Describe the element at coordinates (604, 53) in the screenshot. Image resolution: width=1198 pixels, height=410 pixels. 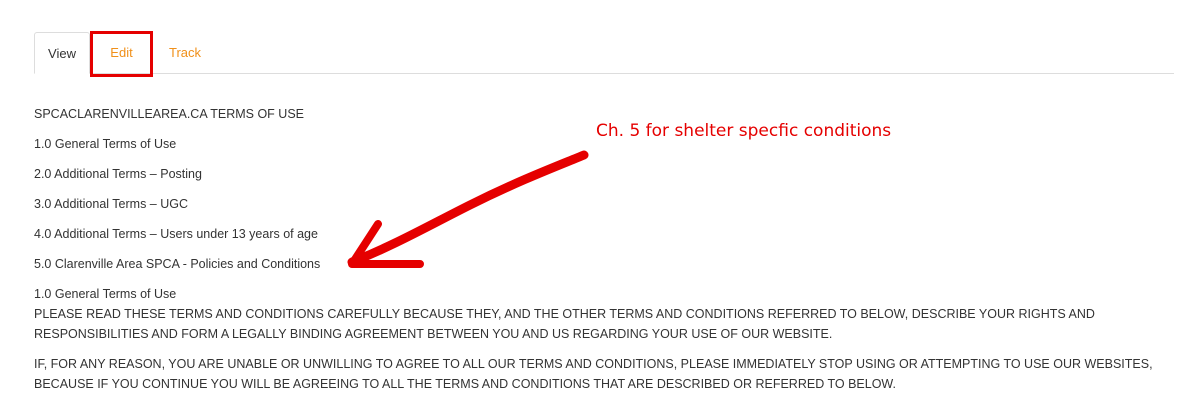
I see `tab-bar: View Edit Track` at that location.